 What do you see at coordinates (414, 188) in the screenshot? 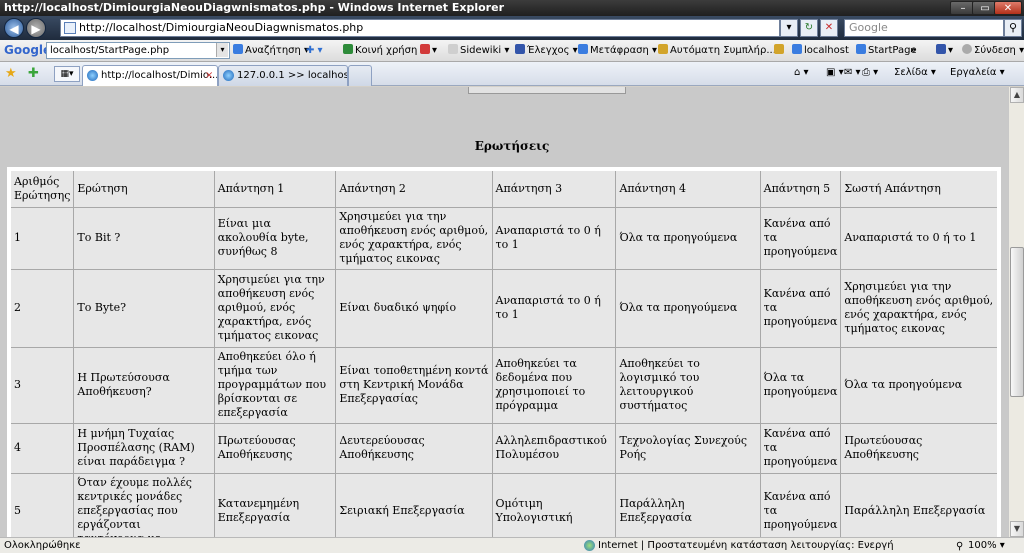
I see `column-header: Απάντηση 2` at bounding box center [414, 188].